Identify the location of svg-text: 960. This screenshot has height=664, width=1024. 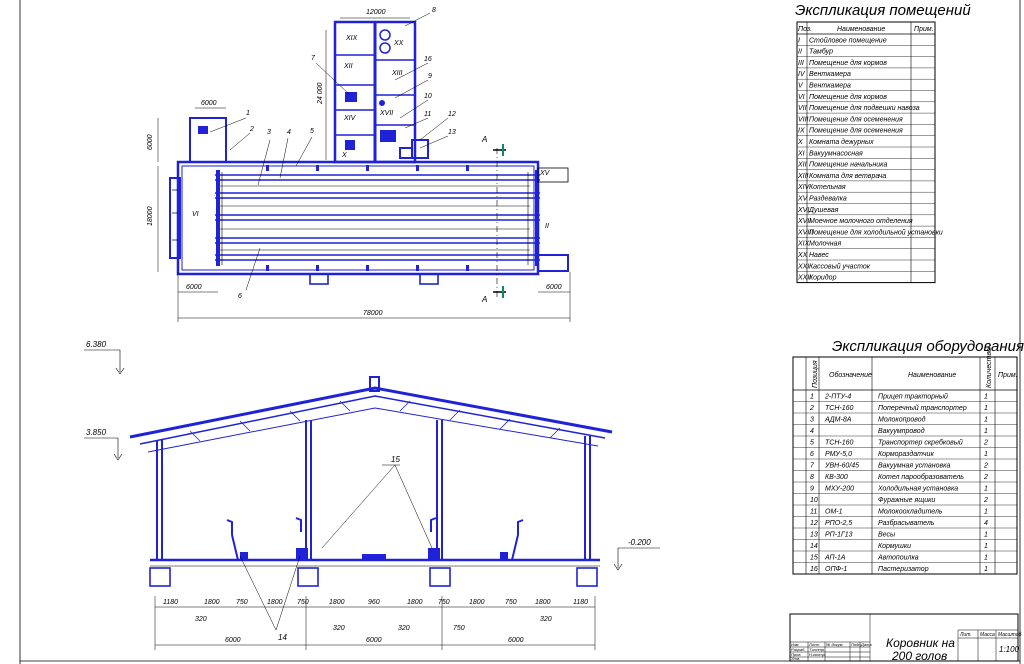
(374, 602).